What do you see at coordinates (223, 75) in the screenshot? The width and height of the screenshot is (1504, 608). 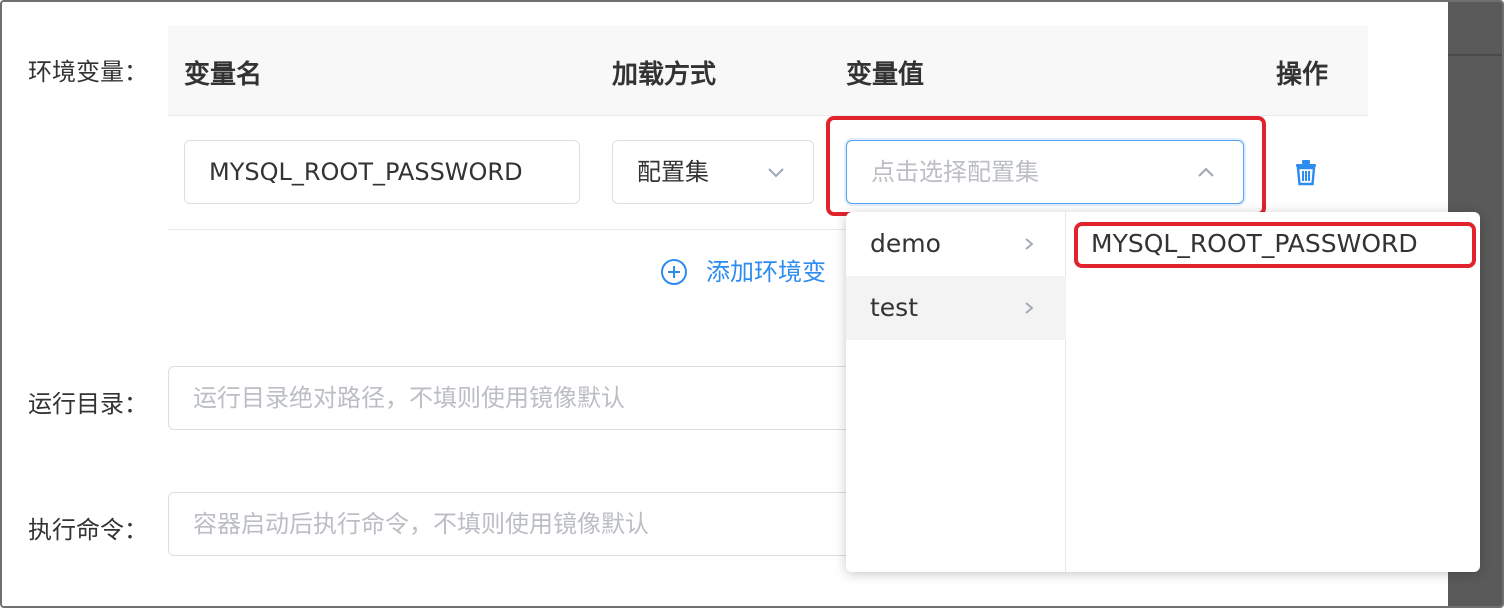 I see `header-var-name: 变量名` at bounding box center [223, 75].